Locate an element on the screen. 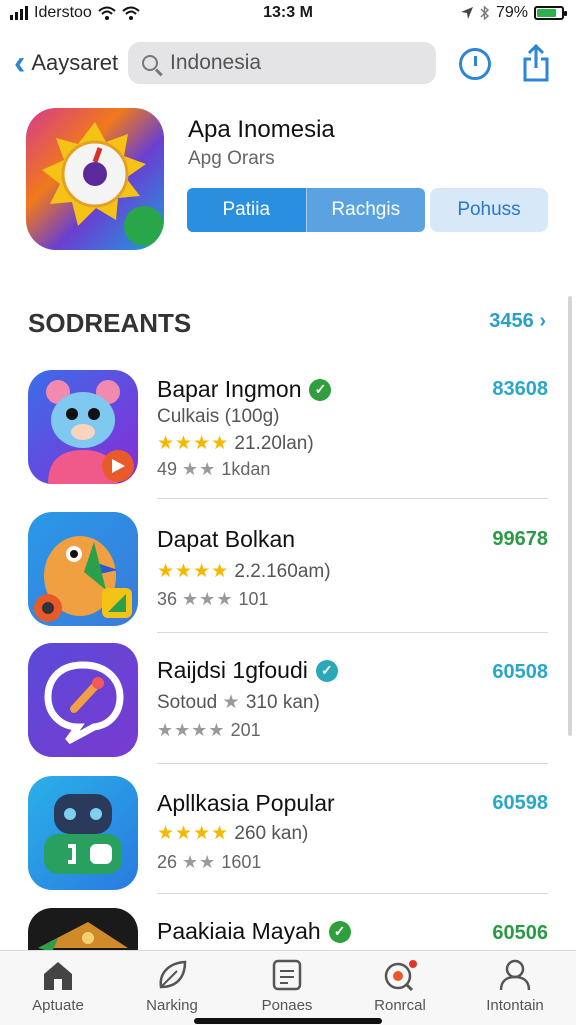 The width and height of the screenshot is (576, 1025). tab-label: Aptuate is located at coordinates (58, 1005).